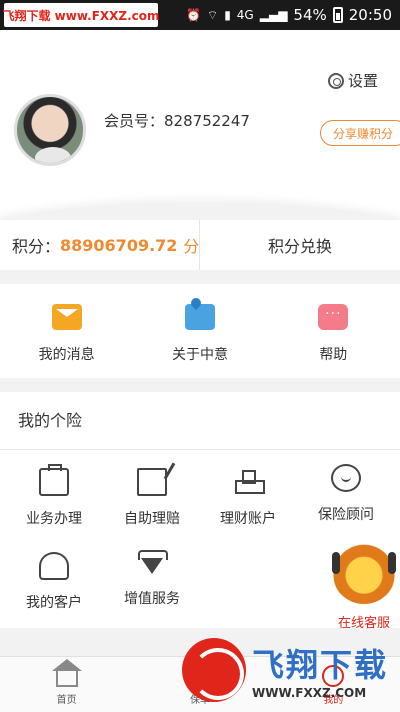  What do you see at coordinates (54, 582) in the screenshot?
I see `grid-item-customers: 我的客户` at bounding box center [54, 582].